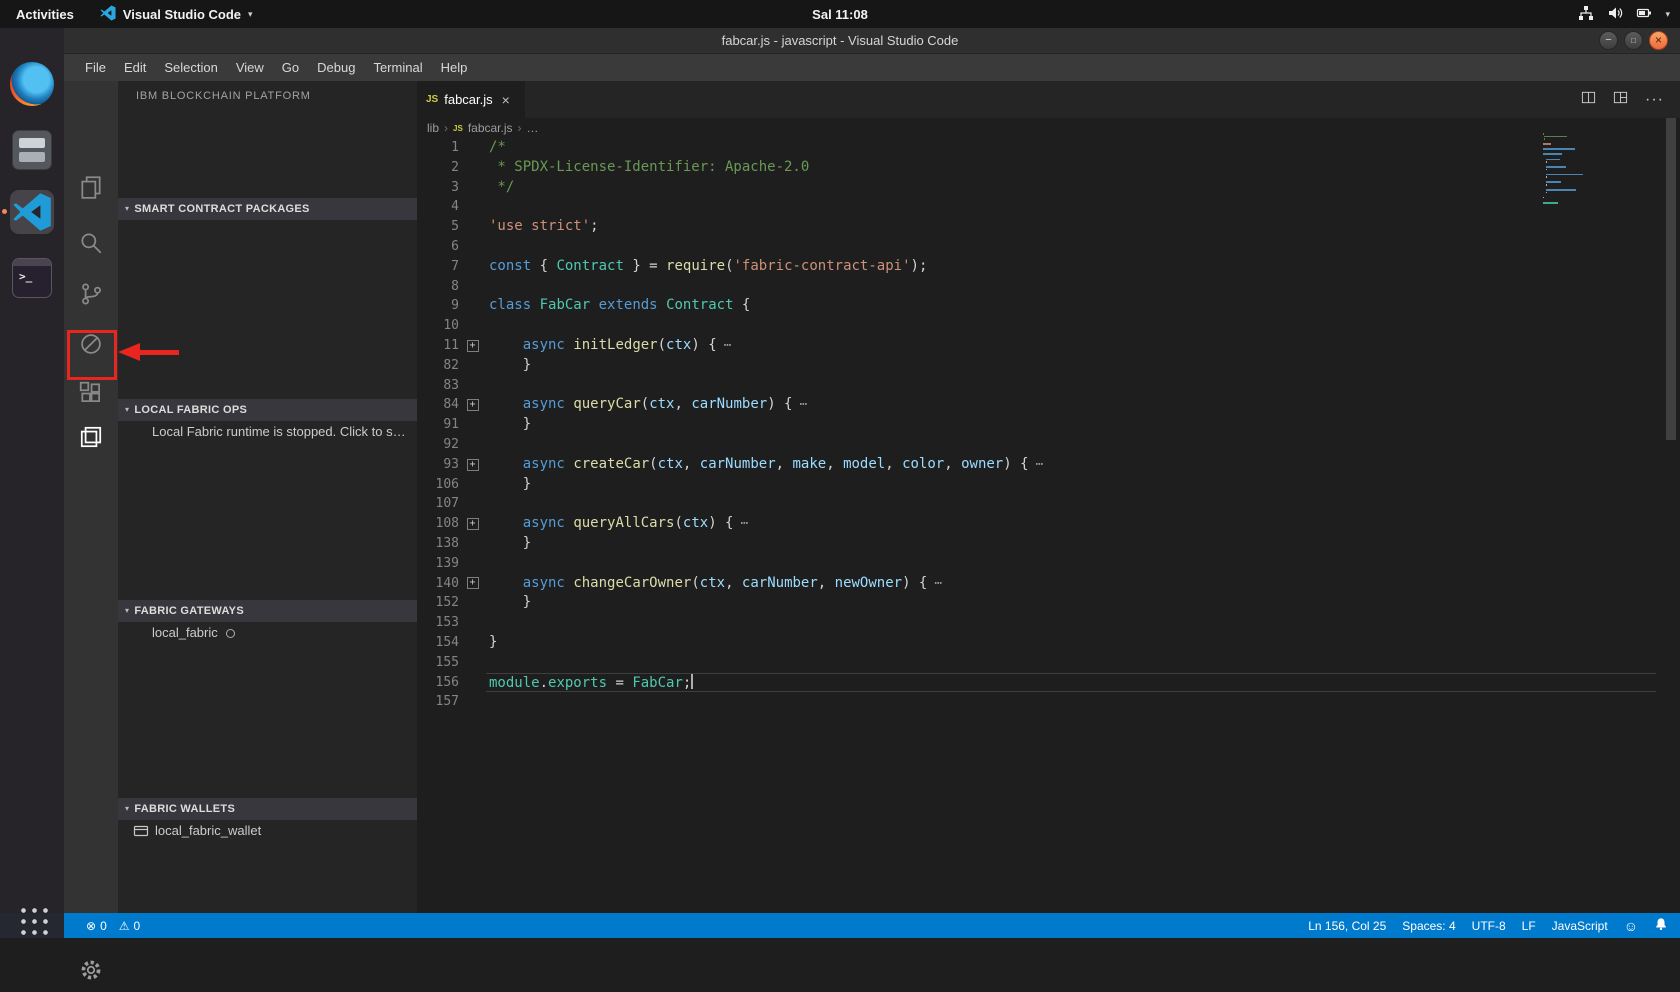 This screenshot has height=992, width=1680. I want to click on code-line-92: 92, so click(1036, 445).